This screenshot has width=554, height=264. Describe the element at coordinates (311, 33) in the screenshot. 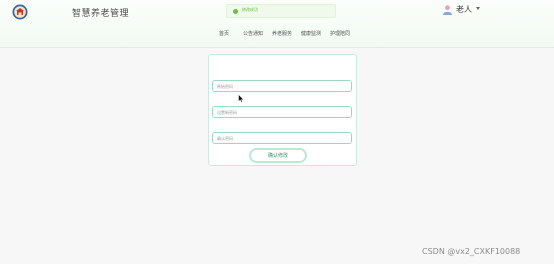

I see `nav-item-health-monitoring: 健康监测` at that location.